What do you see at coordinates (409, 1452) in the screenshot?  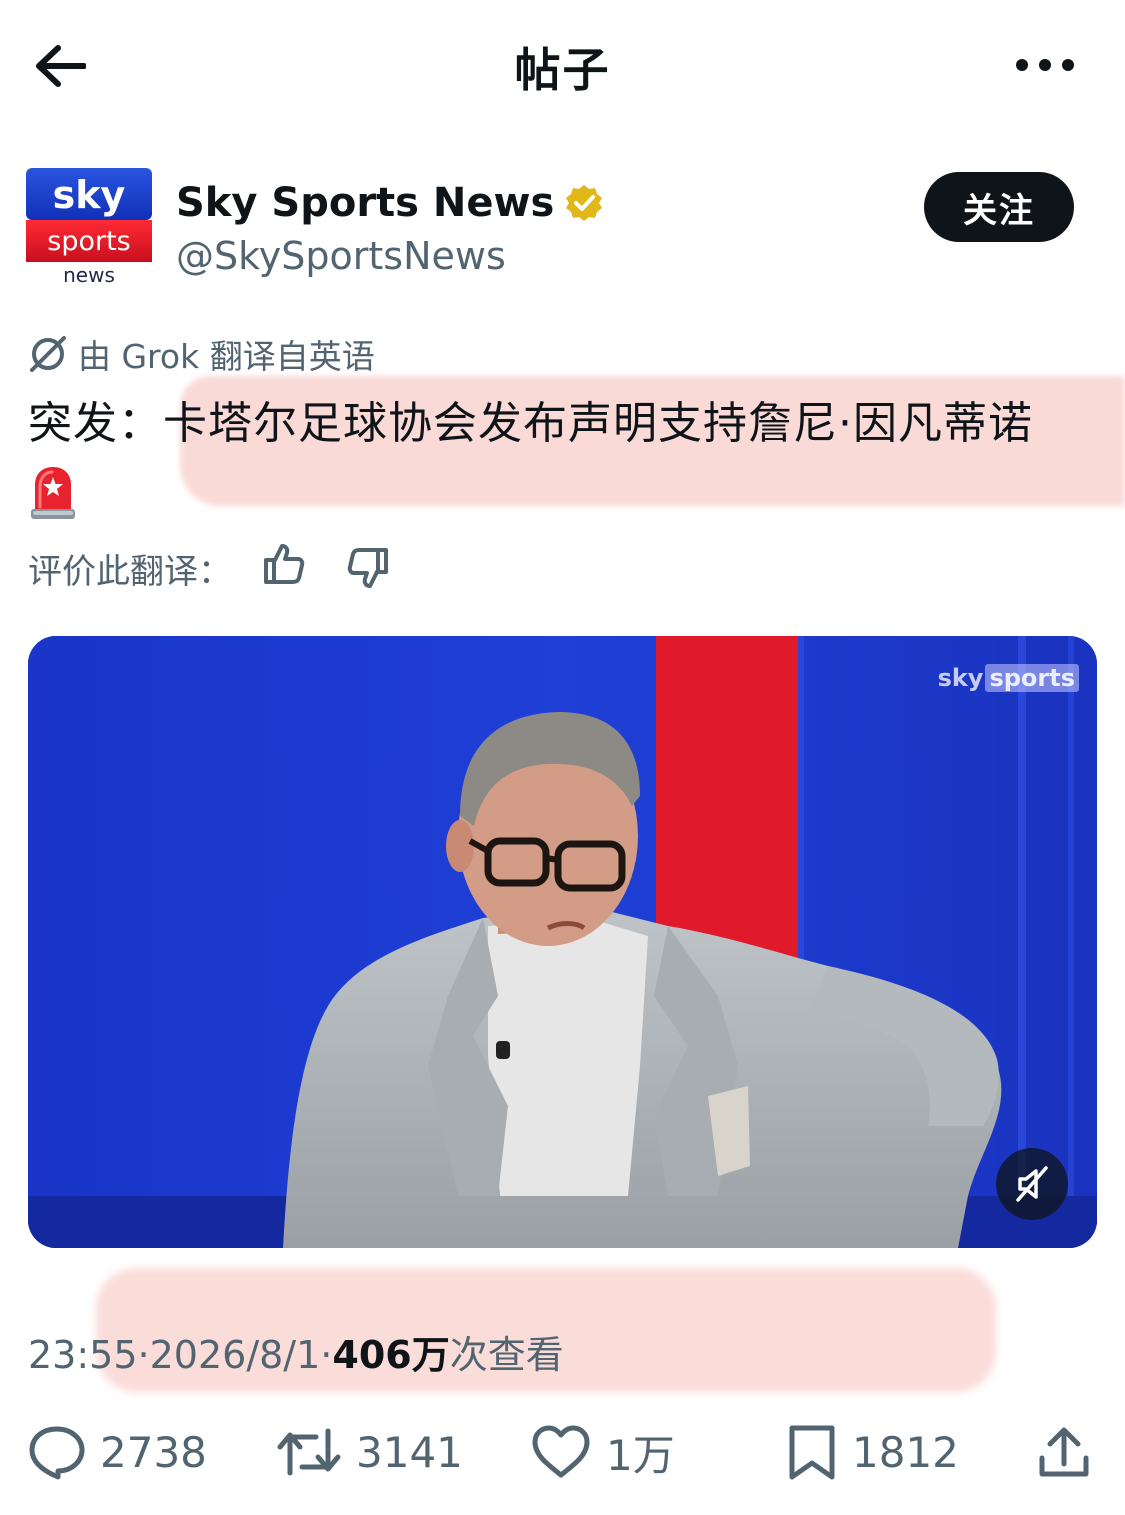 I see `repost-count: 3141` at bounding box center [409, 1452].